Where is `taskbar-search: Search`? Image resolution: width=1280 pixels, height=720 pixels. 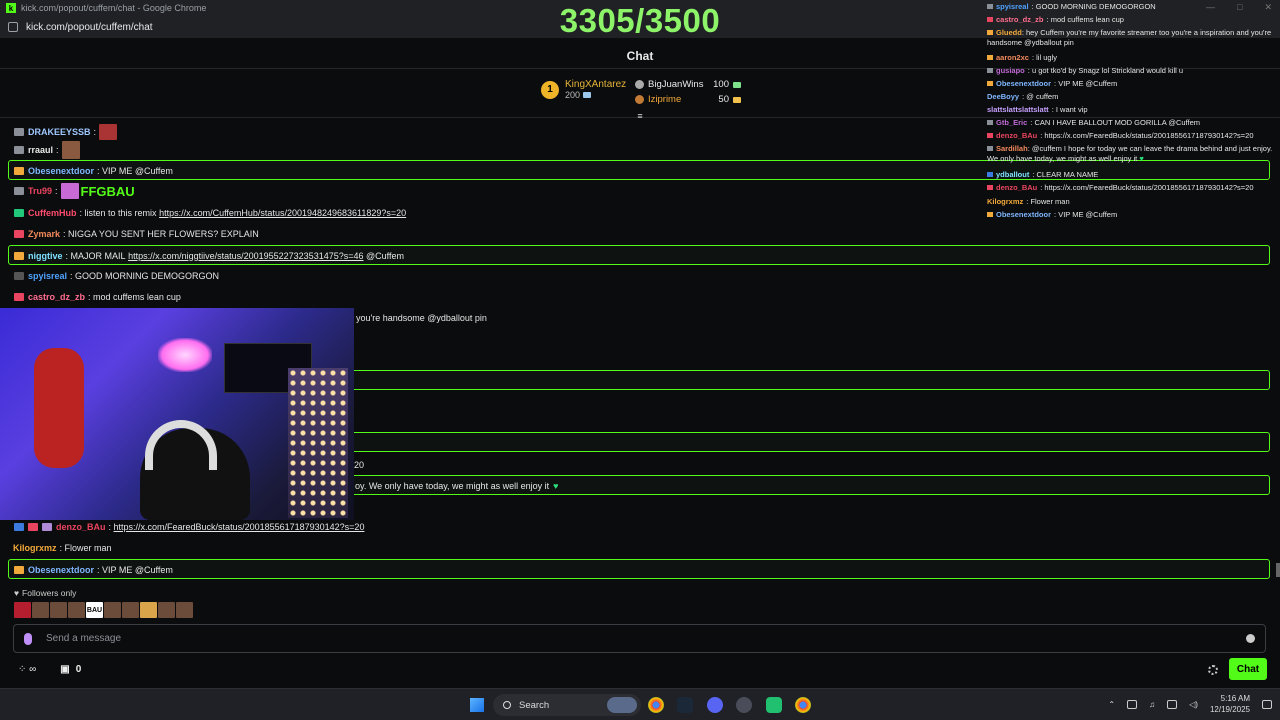 taskbar-search: Search is located at coordinates (567, 705).